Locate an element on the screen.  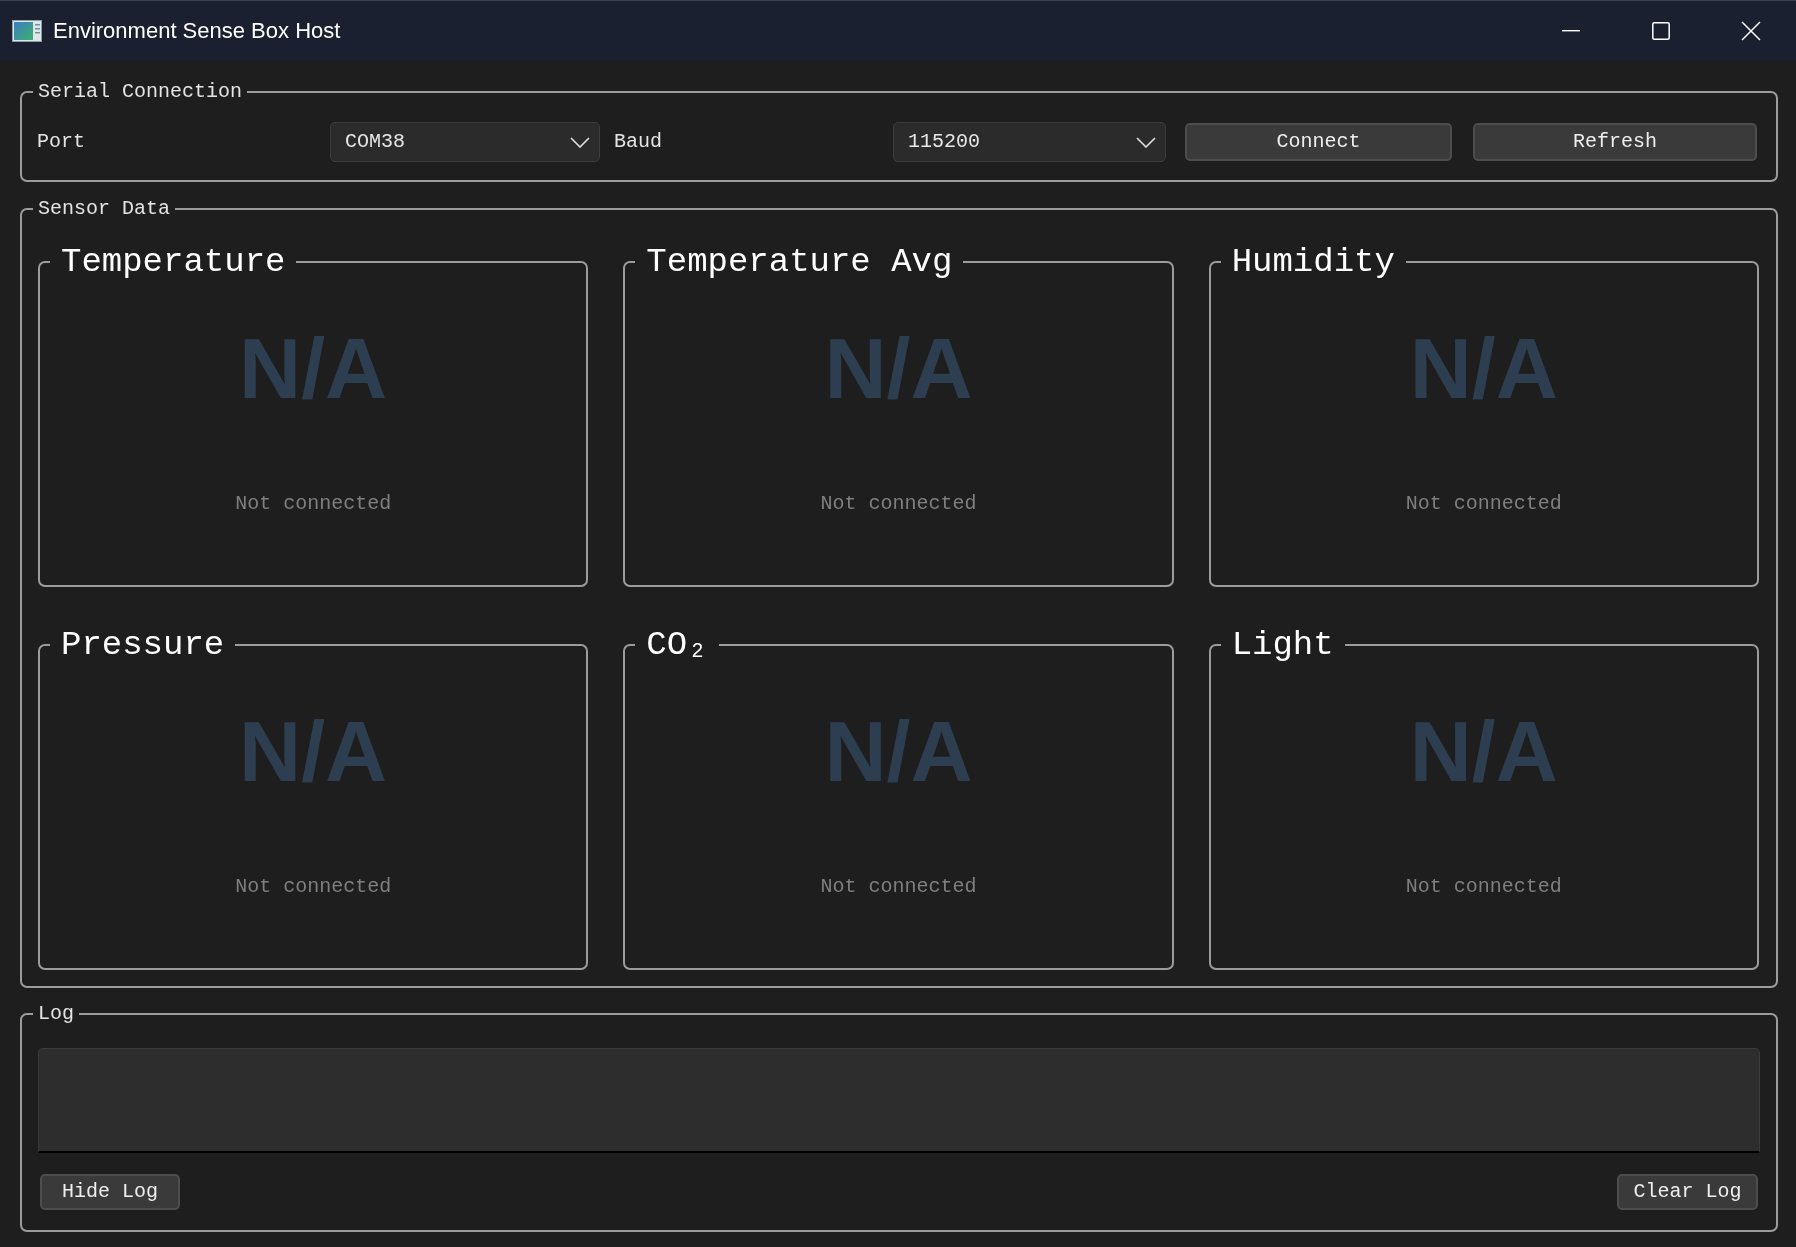
card-title: Temperature is located at coordinates (173, 262).